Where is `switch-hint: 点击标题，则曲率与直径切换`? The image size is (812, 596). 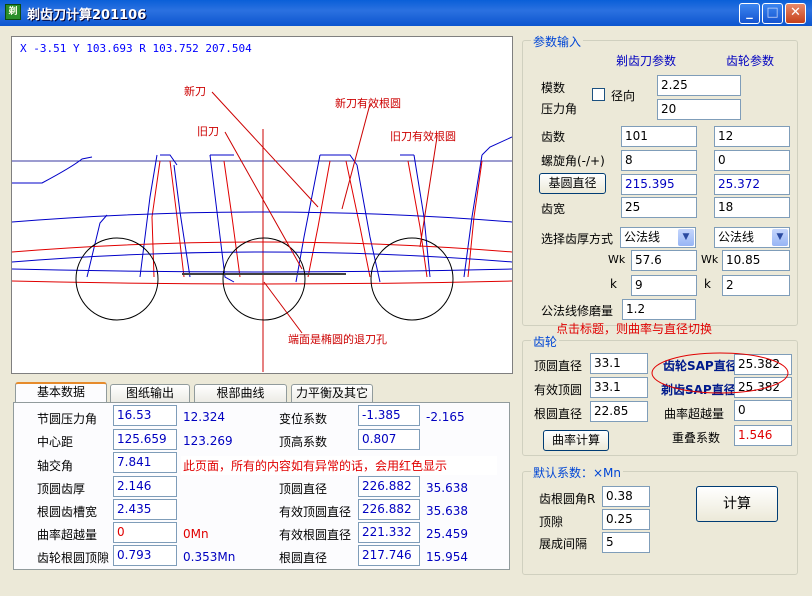 switch-hint: 点击标题，则曲率与直径切换 is located at coordinates (634, 329).